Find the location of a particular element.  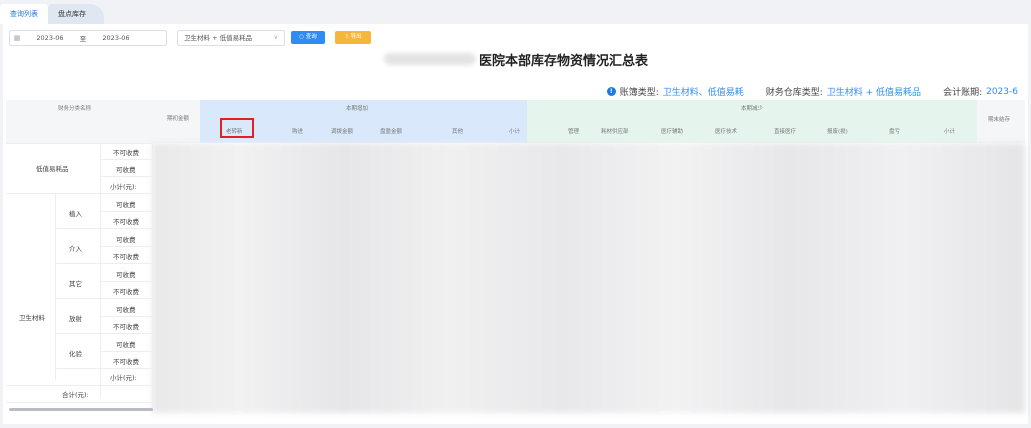

ledger-type-value: 卫生材料 + 低值易耗品 is located at coordinates (218, 38).